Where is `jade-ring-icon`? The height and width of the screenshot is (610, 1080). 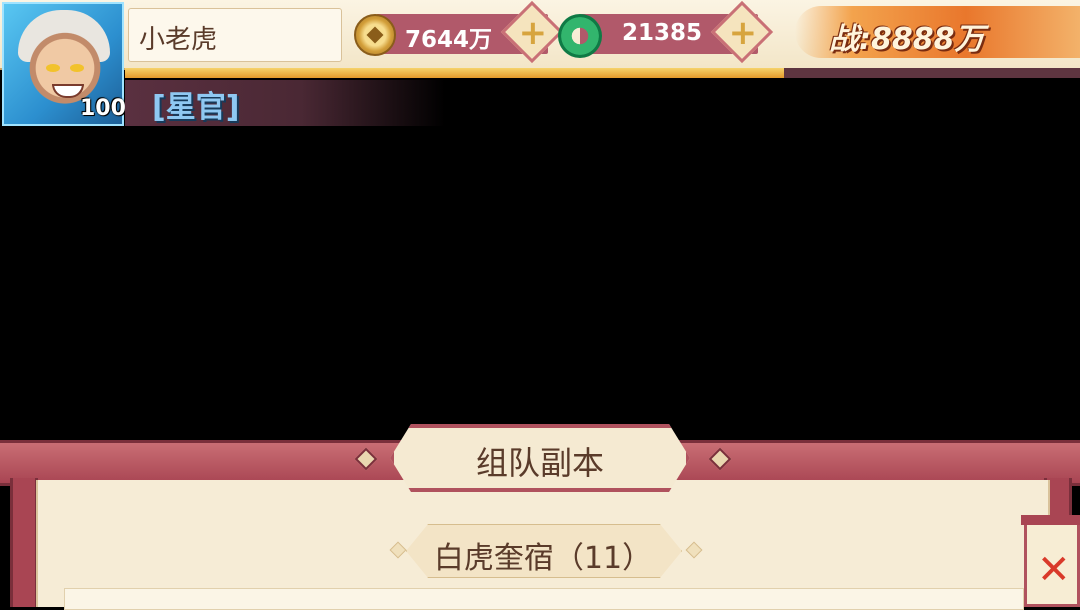
jade-ring-icon is located at coordinates (580, 36).